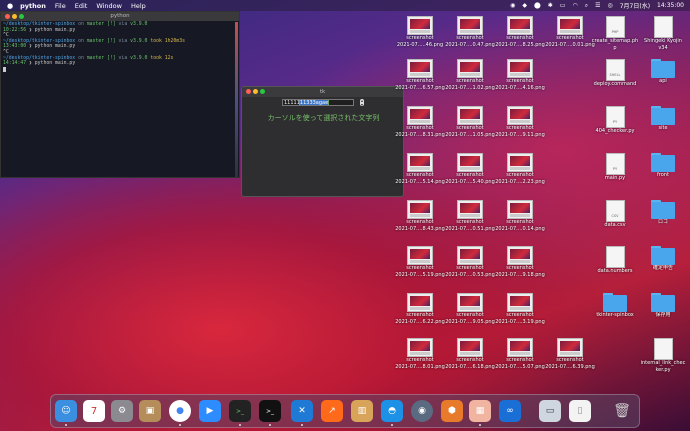 The image size is (690, 431). What do you see at coordinates (537, 5) in the screenshot?
I see `status-icon-c: ⬤` at bounding box center [537, 5].